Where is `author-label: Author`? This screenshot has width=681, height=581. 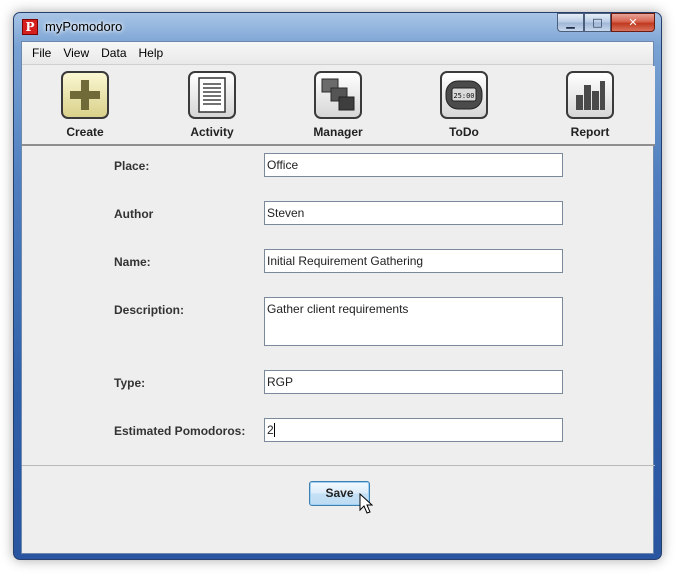
author-label: Author is located at coordinates (134, 214).